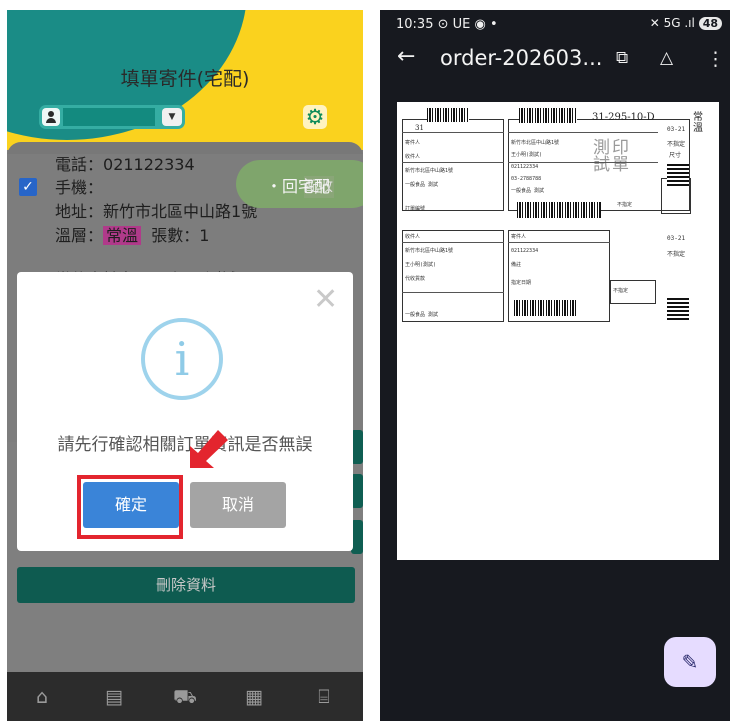 The image size is (730, 721). Describe the element at coordinates (131, 505) in the screenshot. I see `confirm-button: 確定` at that location.